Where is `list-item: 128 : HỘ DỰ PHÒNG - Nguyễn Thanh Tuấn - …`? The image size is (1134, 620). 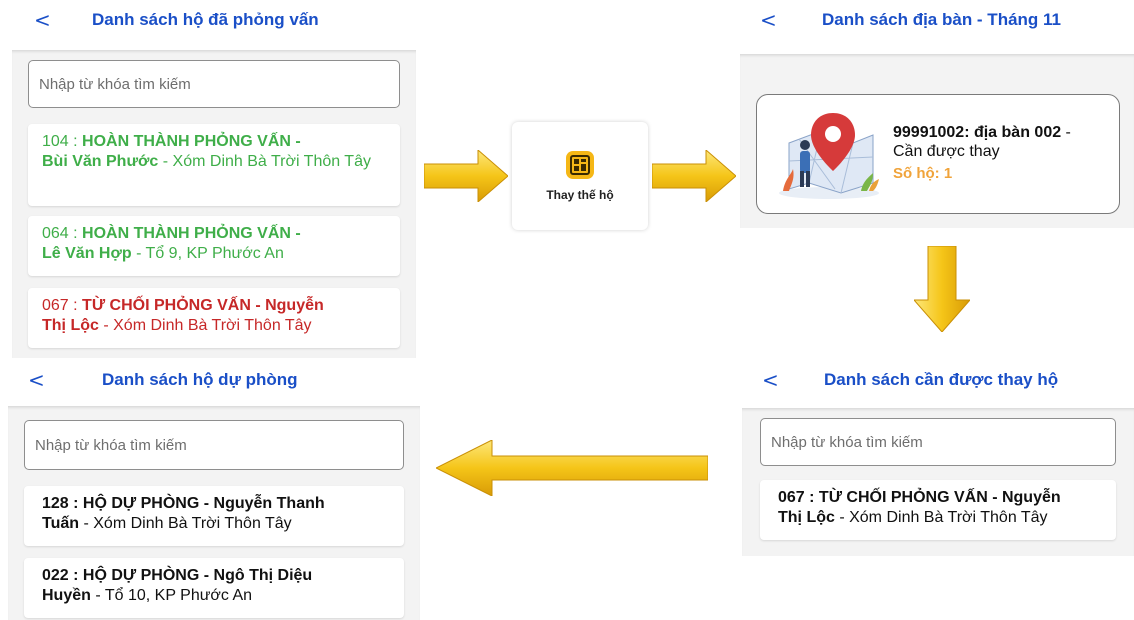 list-item: 128 : HỘ DỰ PHÒNG - Nguyễn Thanh Tuấn - … is located at coordinates (214, 516).